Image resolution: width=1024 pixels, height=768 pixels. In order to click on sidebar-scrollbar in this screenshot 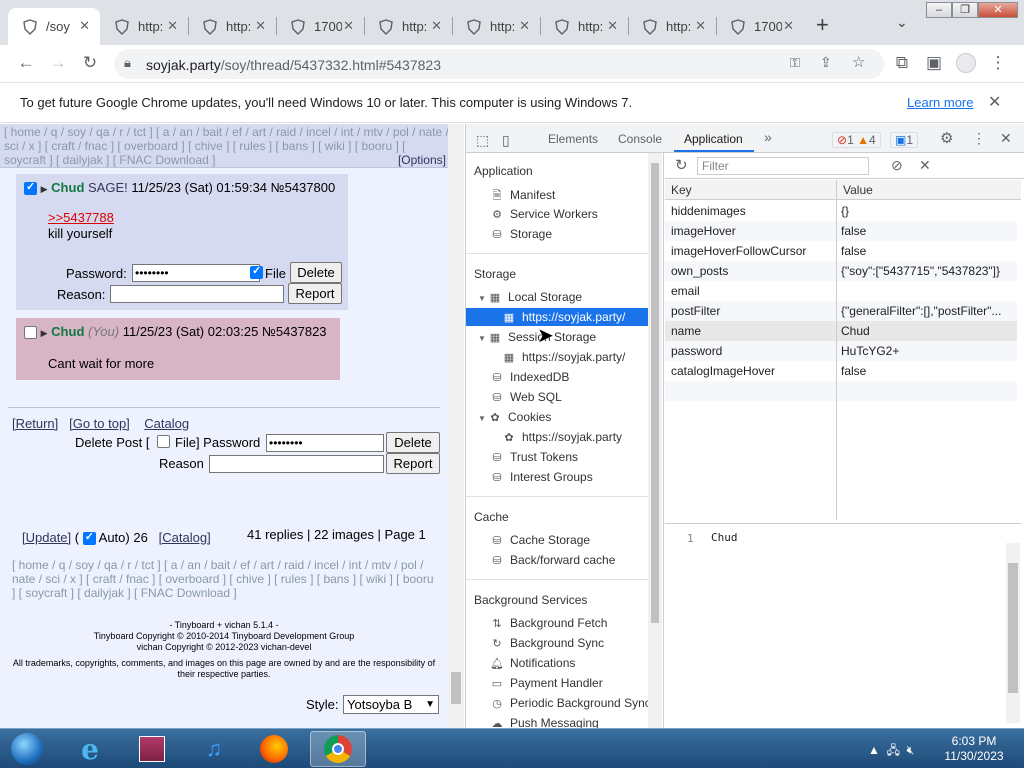, I will do `click(655, 440)`.